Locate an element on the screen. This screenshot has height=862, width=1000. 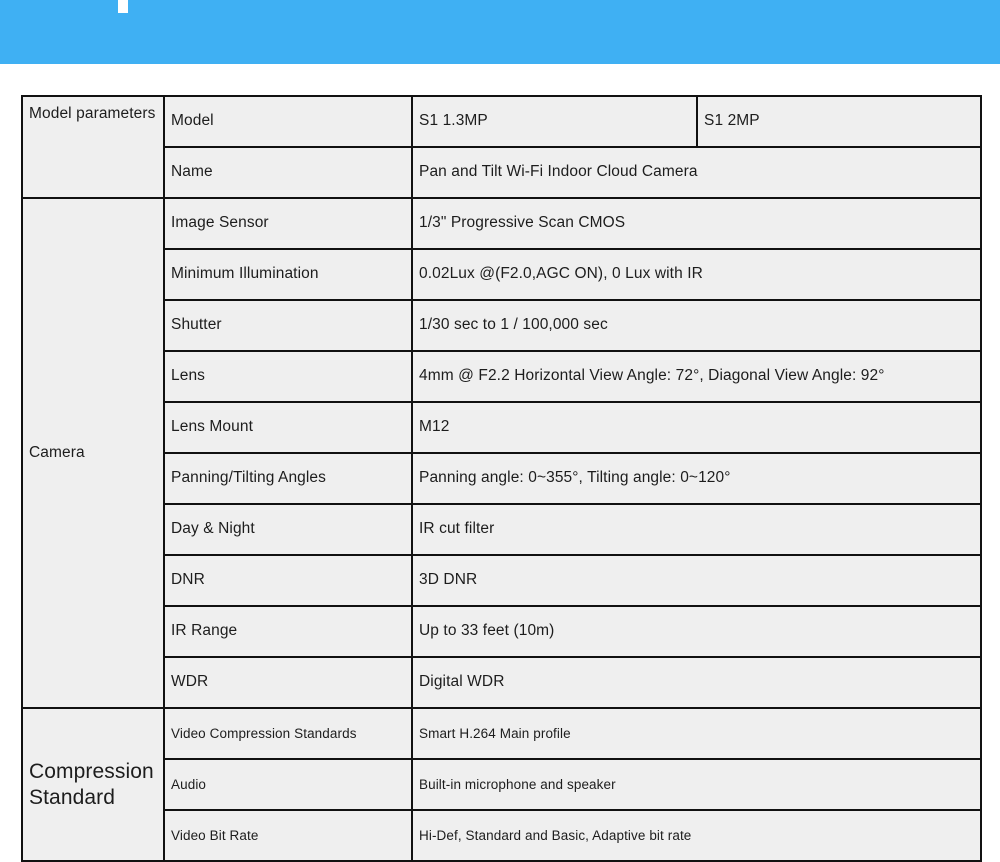
row-value: Up to 33 feet (10m) is located at coordinates (696, 631).